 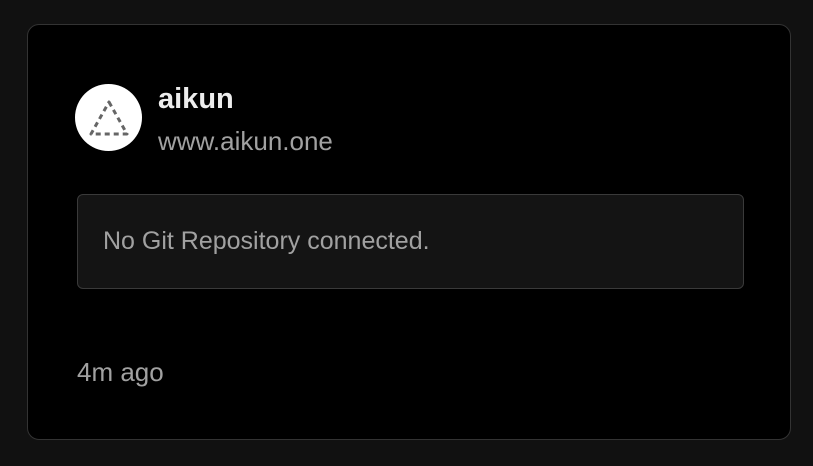 I want to click on project-domain-link: www.aikun.one, so click(x=245, y=141).